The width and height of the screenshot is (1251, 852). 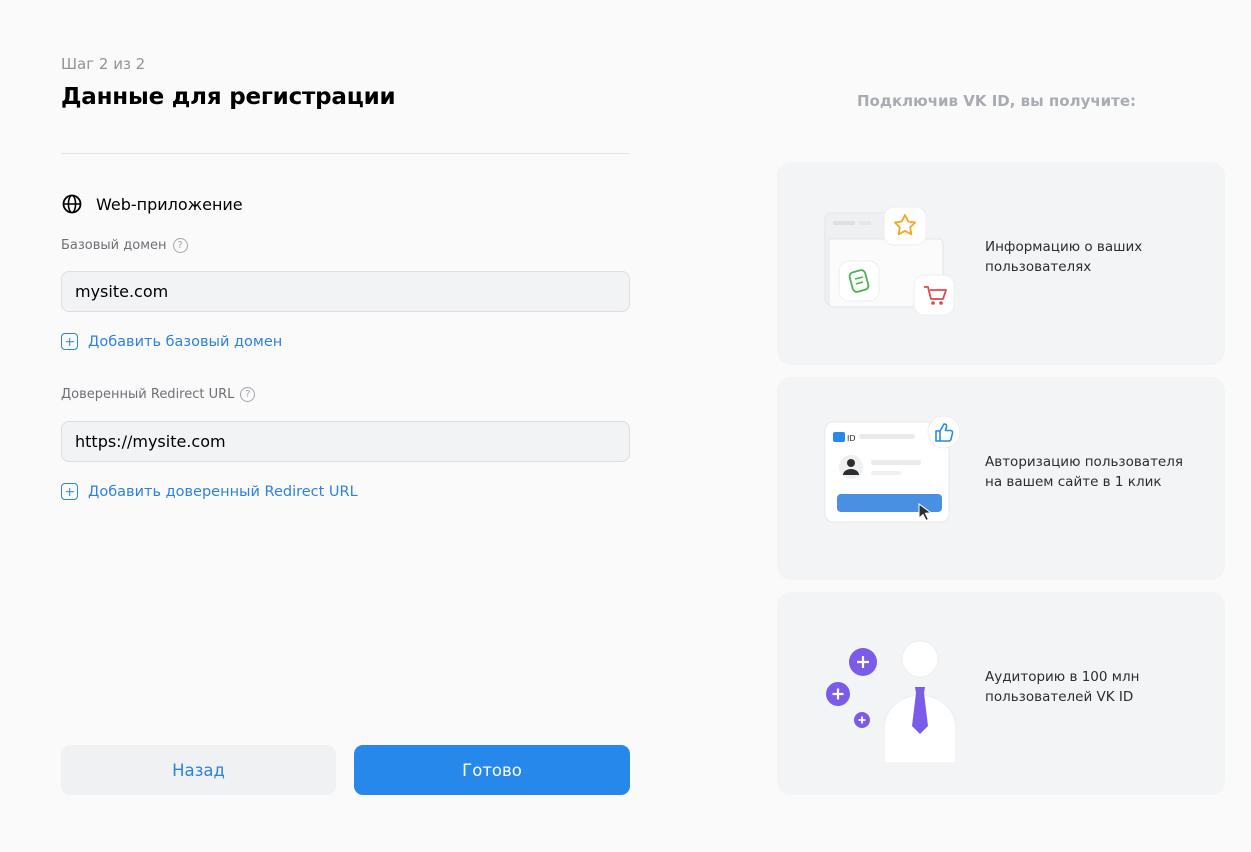 I want to click on section-label: Web-приложение, so click(x=169, y=204).